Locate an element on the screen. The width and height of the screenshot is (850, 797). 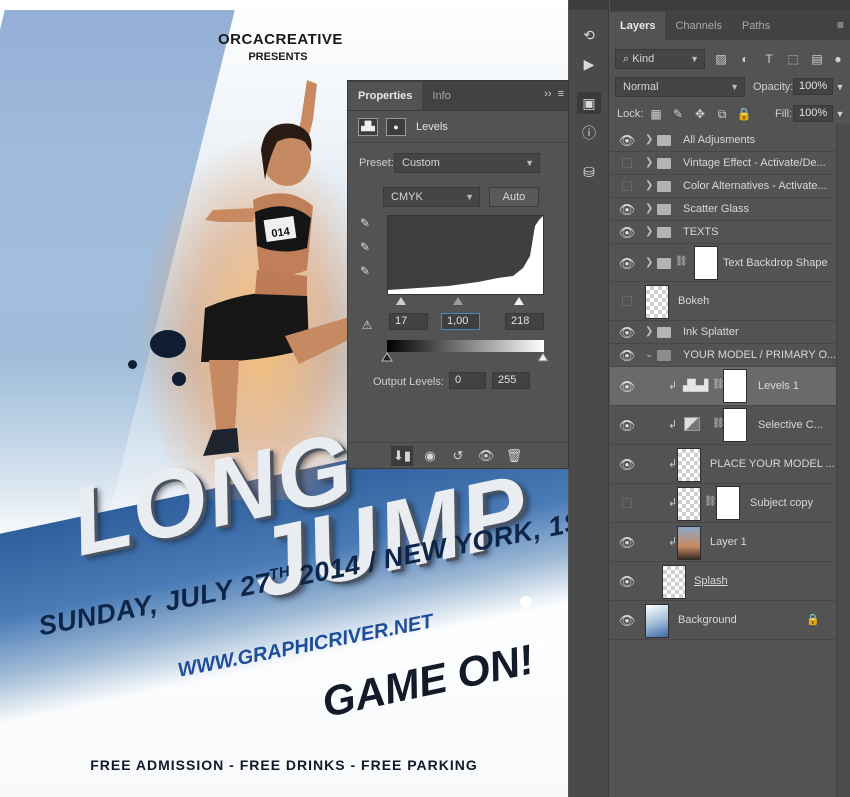
layer-row: Bokeh is located at coordinates (723, 301).